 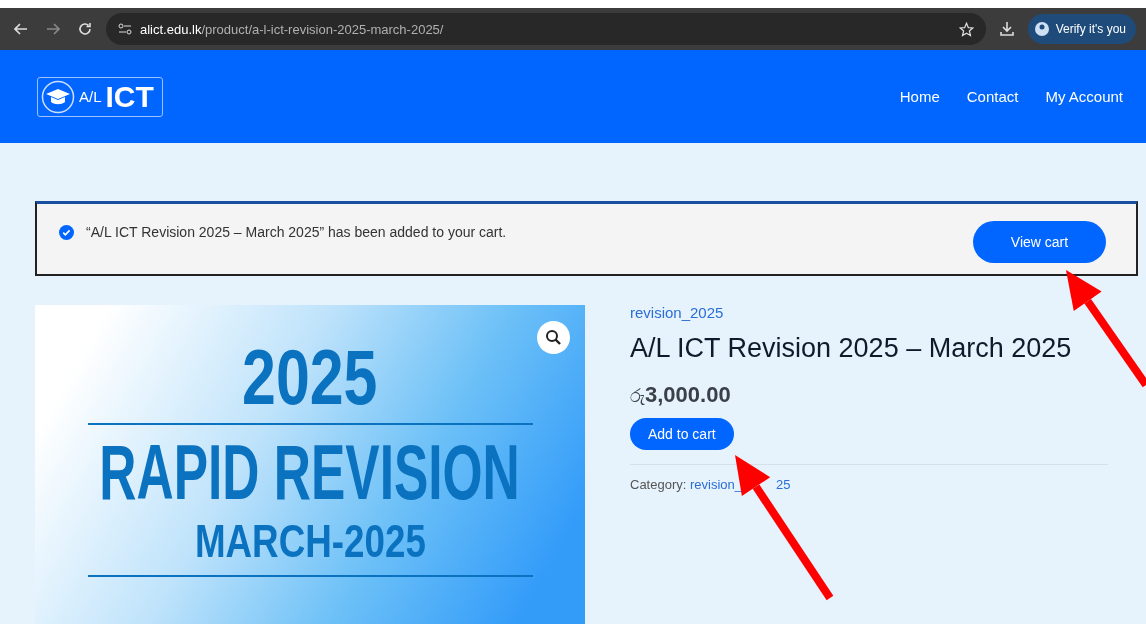 What do you see at coordinates (100, 96) in the screenshot?
I see `site-logo: A/L ICT` at bounding box center [100, 96].